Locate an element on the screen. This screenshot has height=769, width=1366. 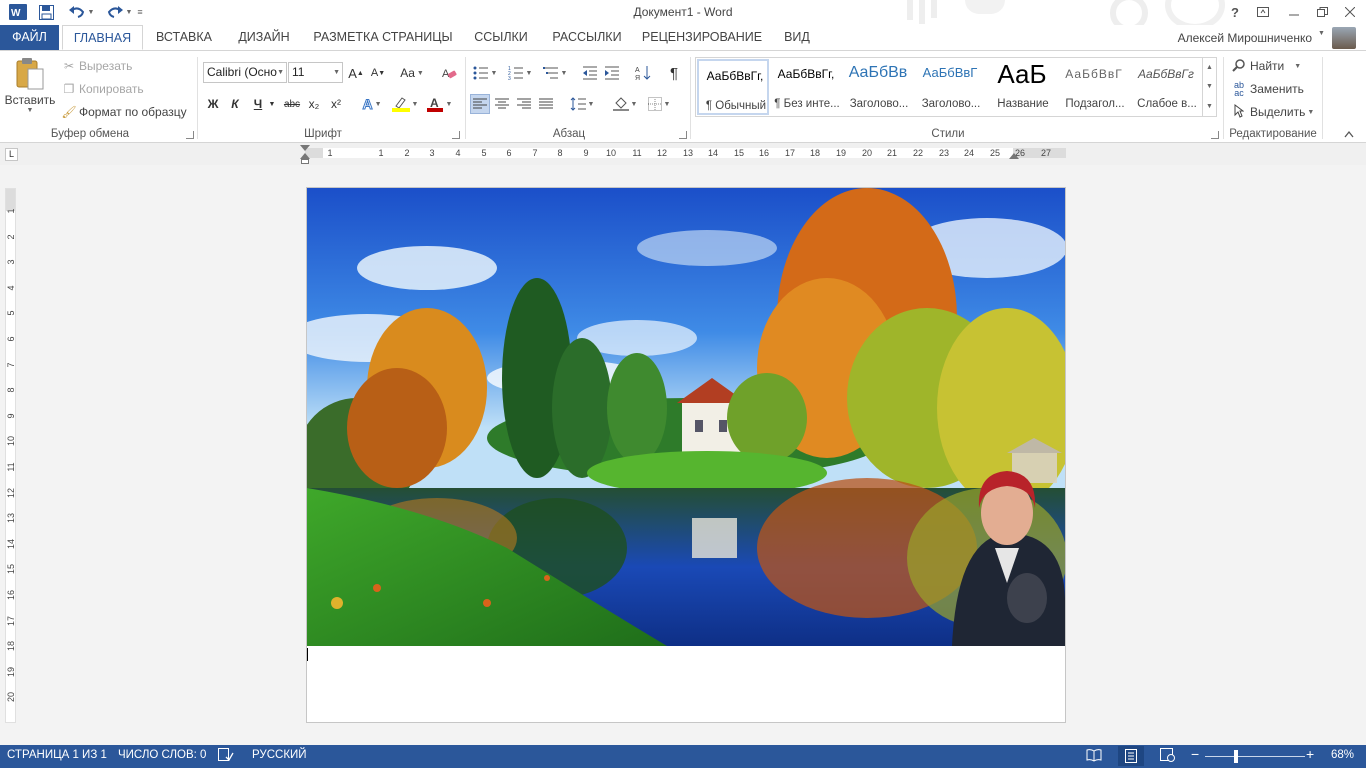
zoom-slider-thumb is located at coordinates (1236, 756).